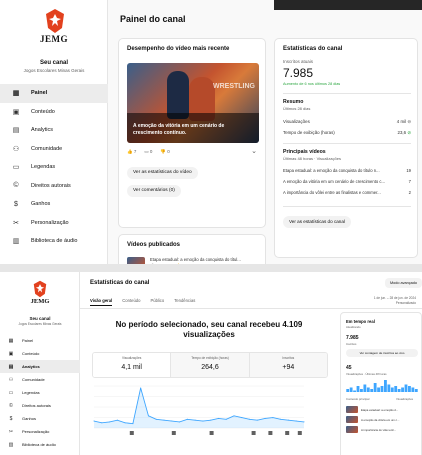 The width and height of the screenshot is (422, 455). I want to click on channel-stats-button: Ver as estatísticas do canal, so click(317, 222).